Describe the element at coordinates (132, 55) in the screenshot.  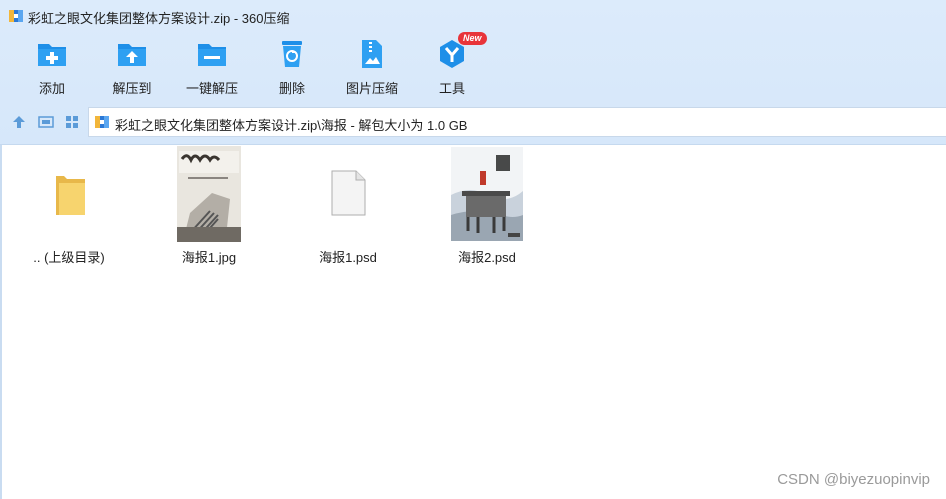
I see `extract-to-icon` at that location.